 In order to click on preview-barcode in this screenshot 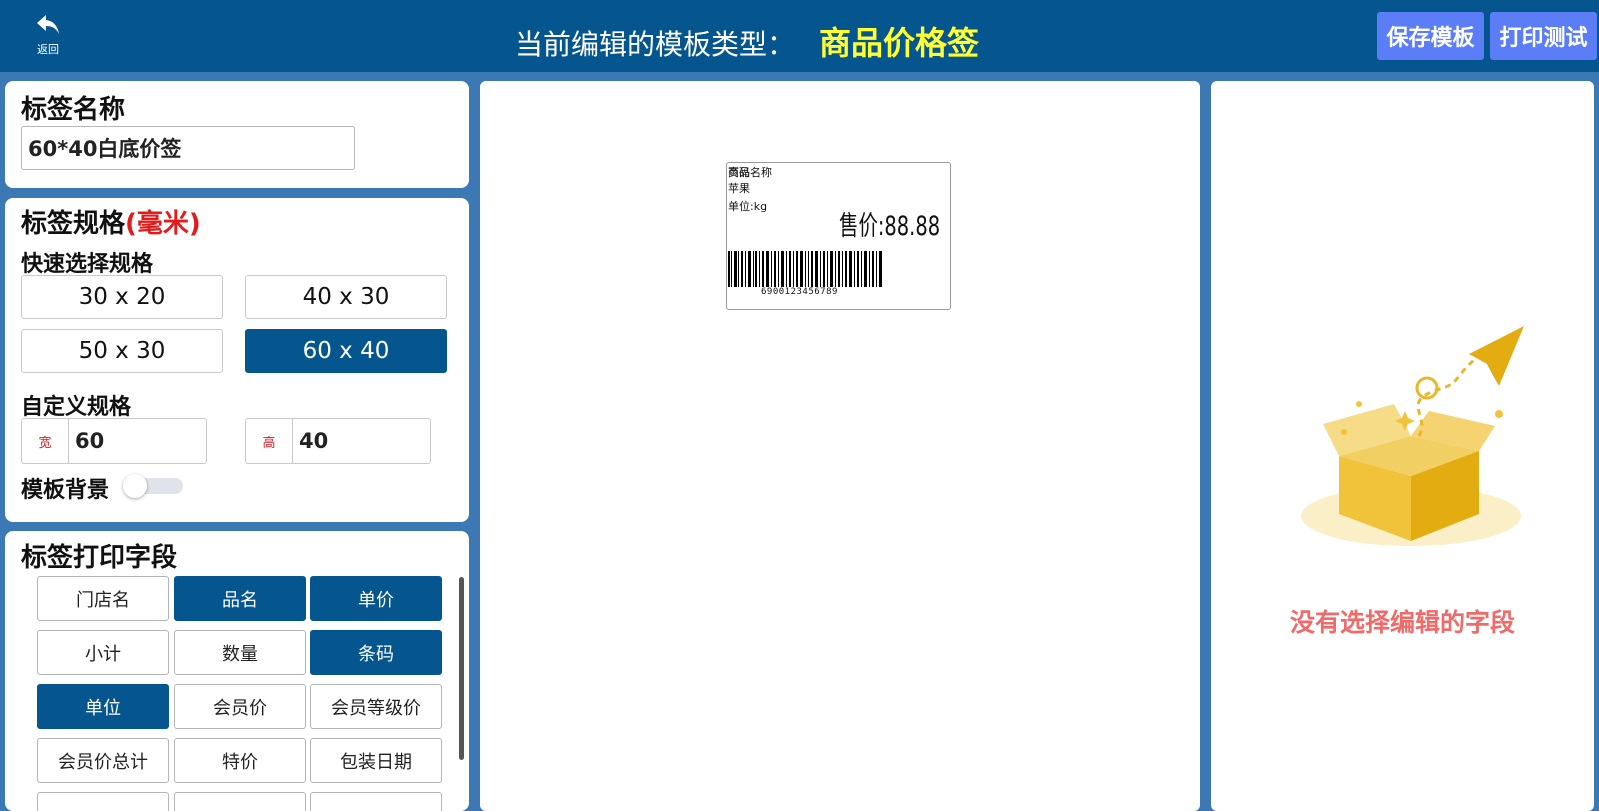, I will do `click(806, 269)`.